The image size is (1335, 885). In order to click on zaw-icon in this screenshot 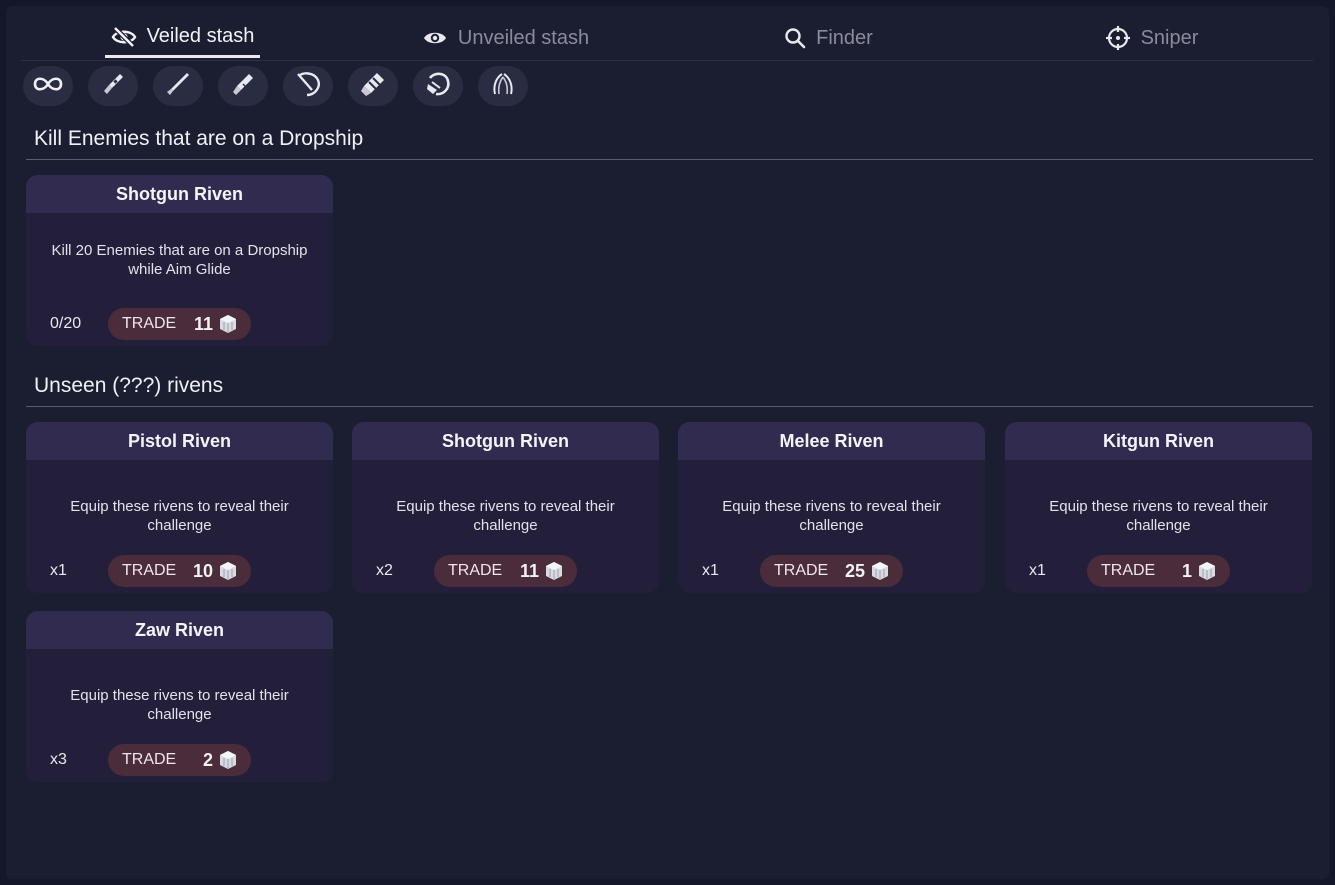, I will do `click(438, 86)`.